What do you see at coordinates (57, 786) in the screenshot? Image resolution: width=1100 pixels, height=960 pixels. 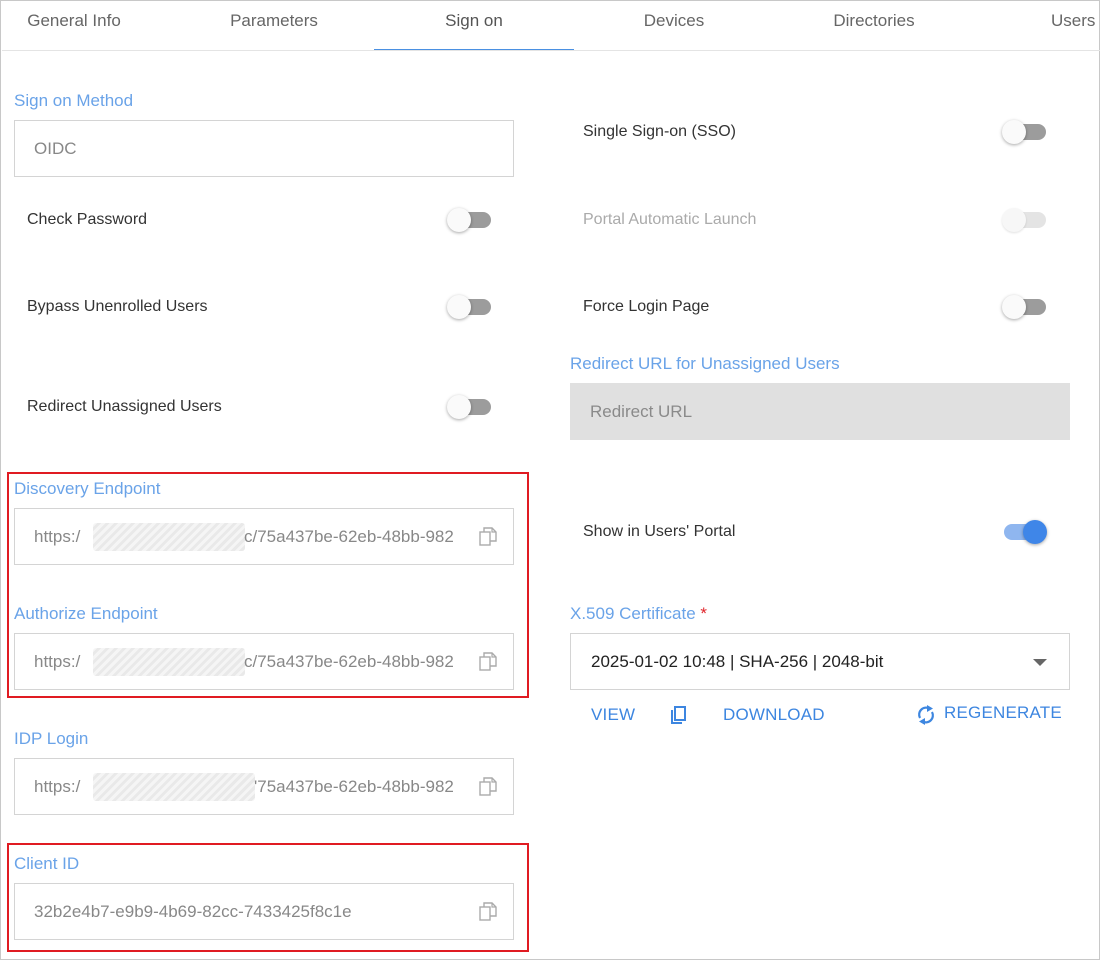 I see `idp-login-prefix: https:/` at bounding box center [57, 786].